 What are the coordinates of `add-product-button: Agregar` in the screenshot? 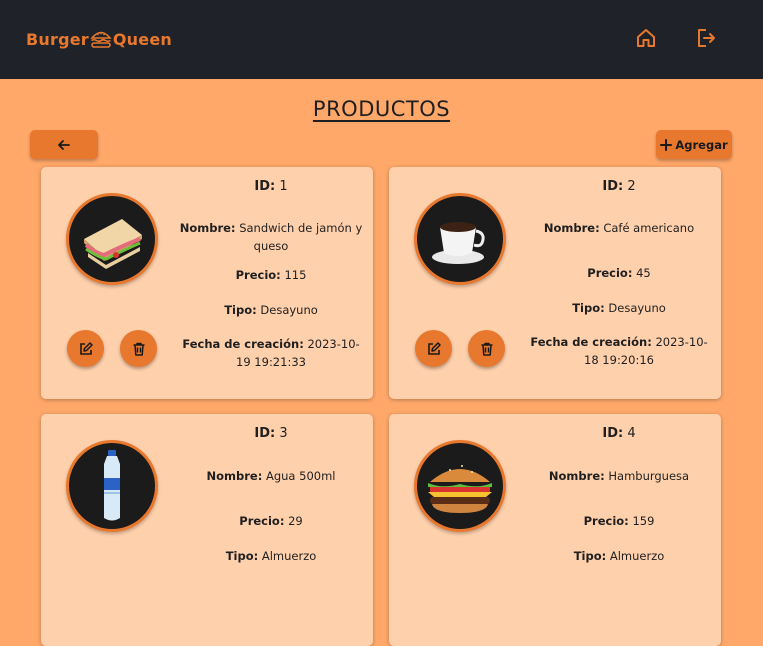 It's located at (694, 144).